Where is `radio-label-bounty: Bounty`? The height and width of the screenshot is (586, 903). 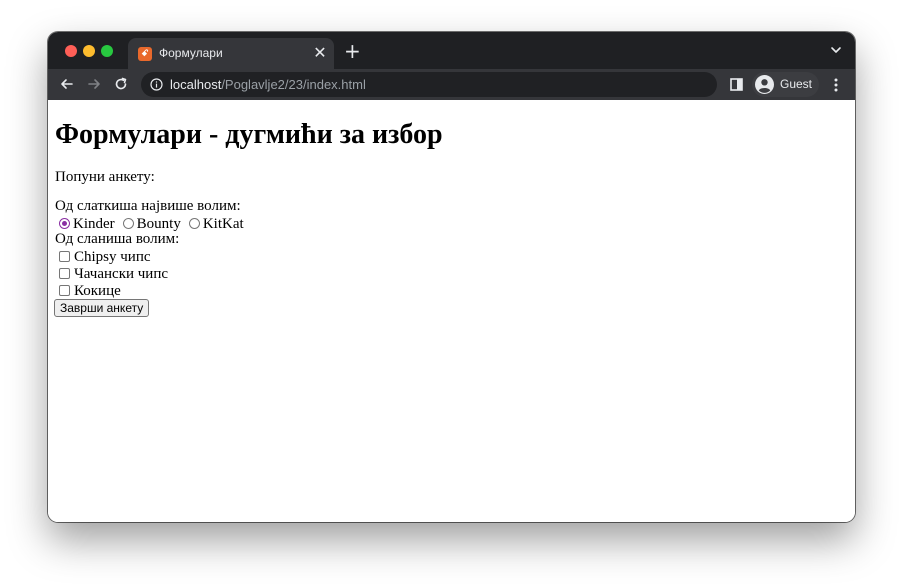 radio-label-bounty: Bounty is located at coordinates (159, 224).